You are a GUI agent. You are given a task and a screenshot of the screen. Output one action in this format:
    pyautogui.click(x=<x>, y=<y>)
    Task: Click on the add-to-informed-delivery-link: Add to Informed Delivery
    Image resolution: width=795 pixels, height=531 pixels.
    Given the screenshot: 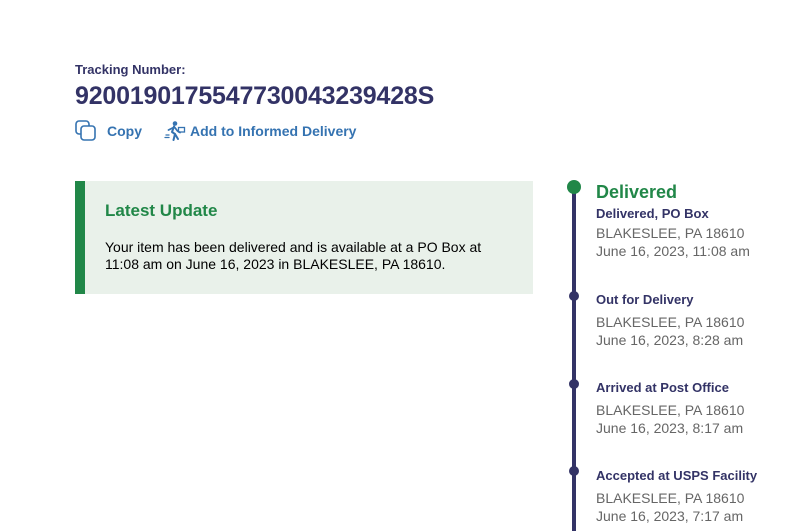 What is the action you would take?
    pyautogui.click(x=249, y=131)
    